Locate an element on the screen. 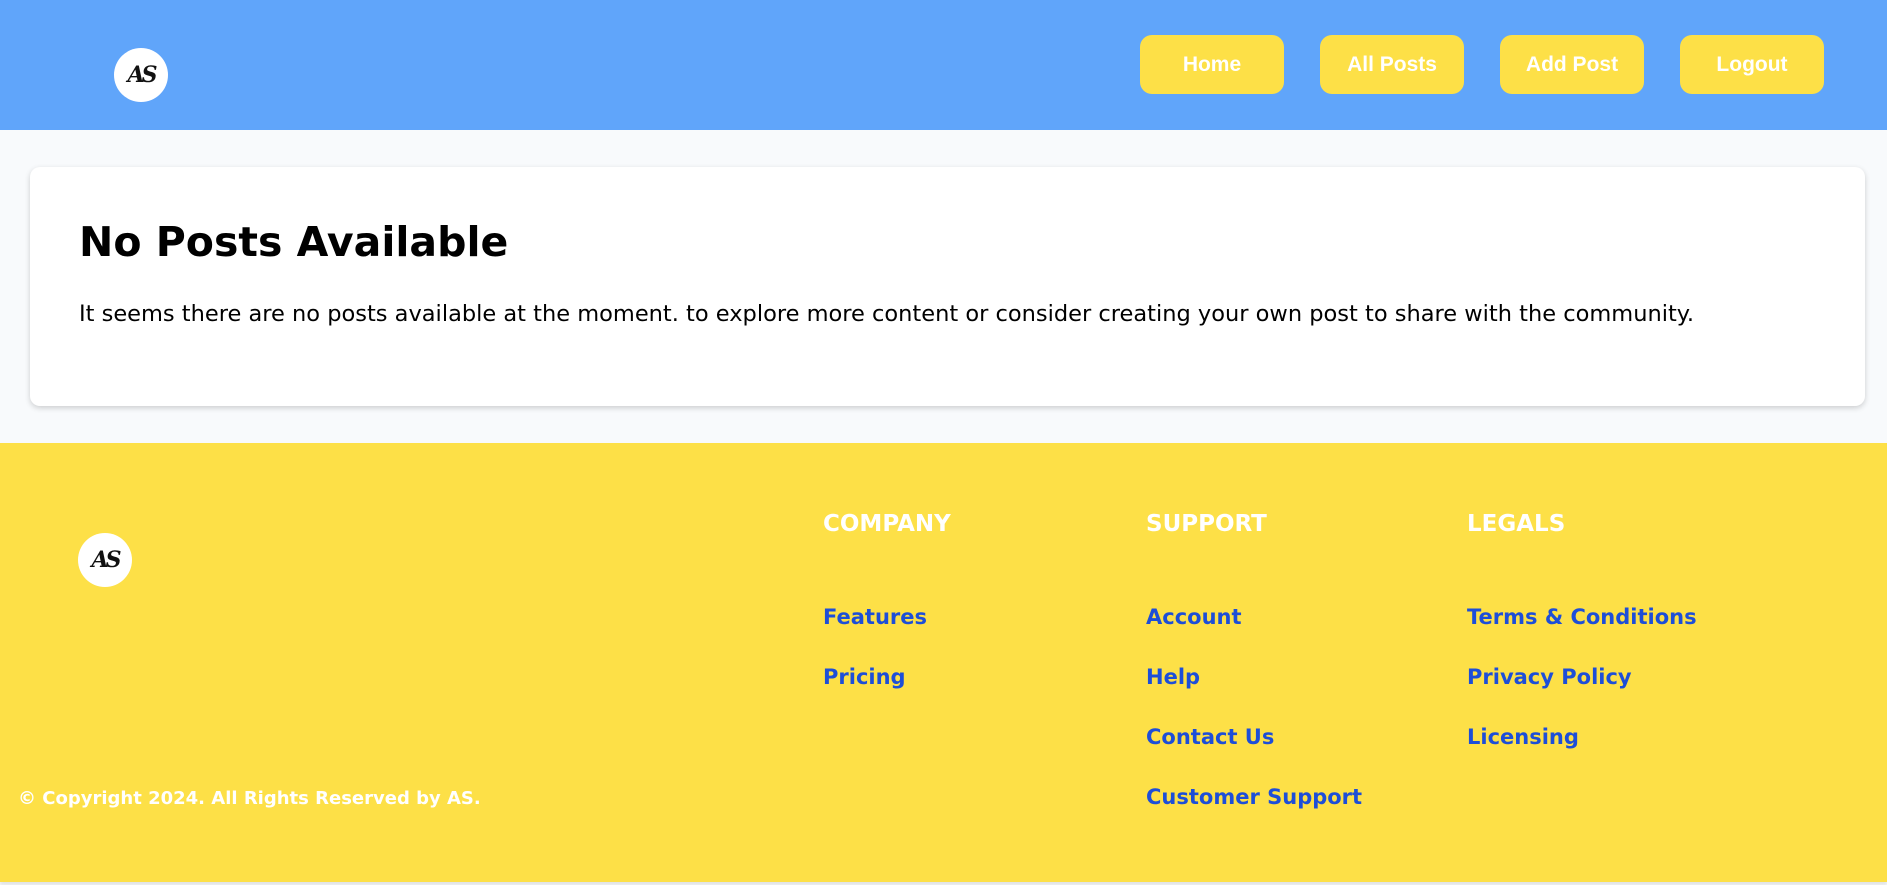  nav-logout-button: Logout is located at coordinates (1752, 64).